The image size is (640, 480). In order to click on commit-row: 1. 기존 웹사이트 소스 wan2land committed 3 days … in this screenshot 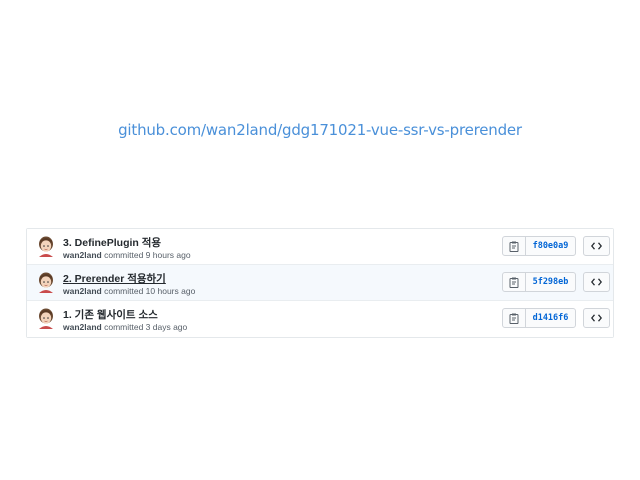, I will do `click(320, 319)`.